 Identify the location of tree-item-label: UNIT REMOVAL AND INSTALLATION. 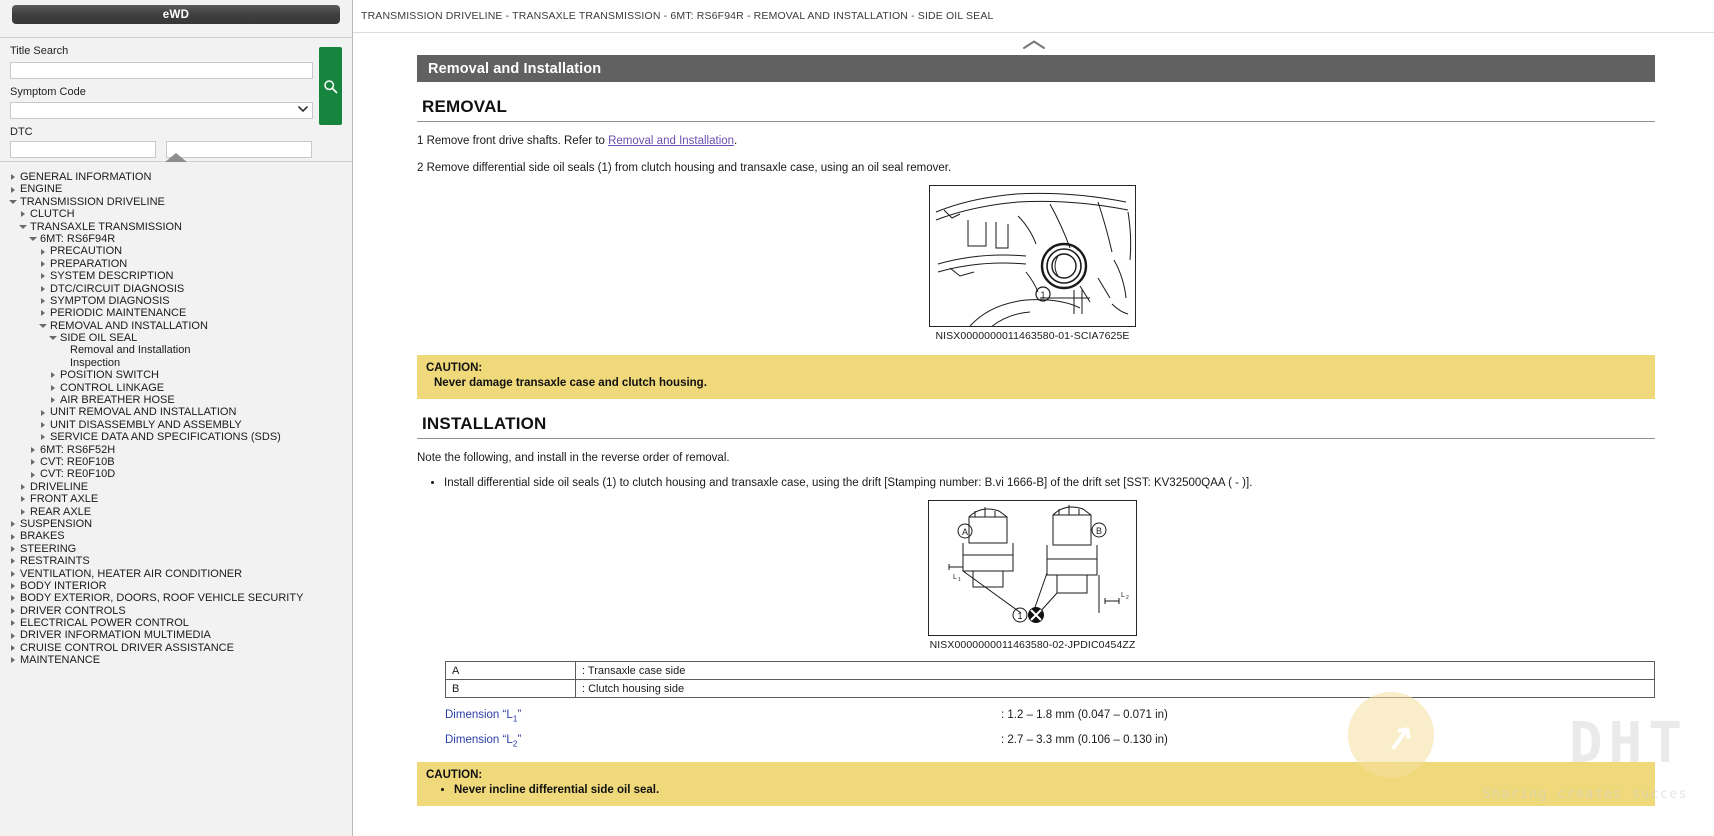
(143, 412).